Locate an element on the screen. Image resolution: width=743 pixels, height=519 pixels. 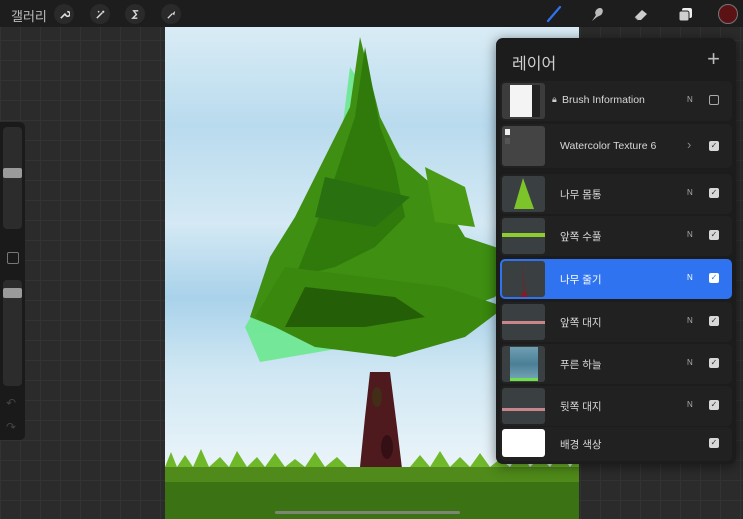
brush-icon is located at coordinates (554, 14).